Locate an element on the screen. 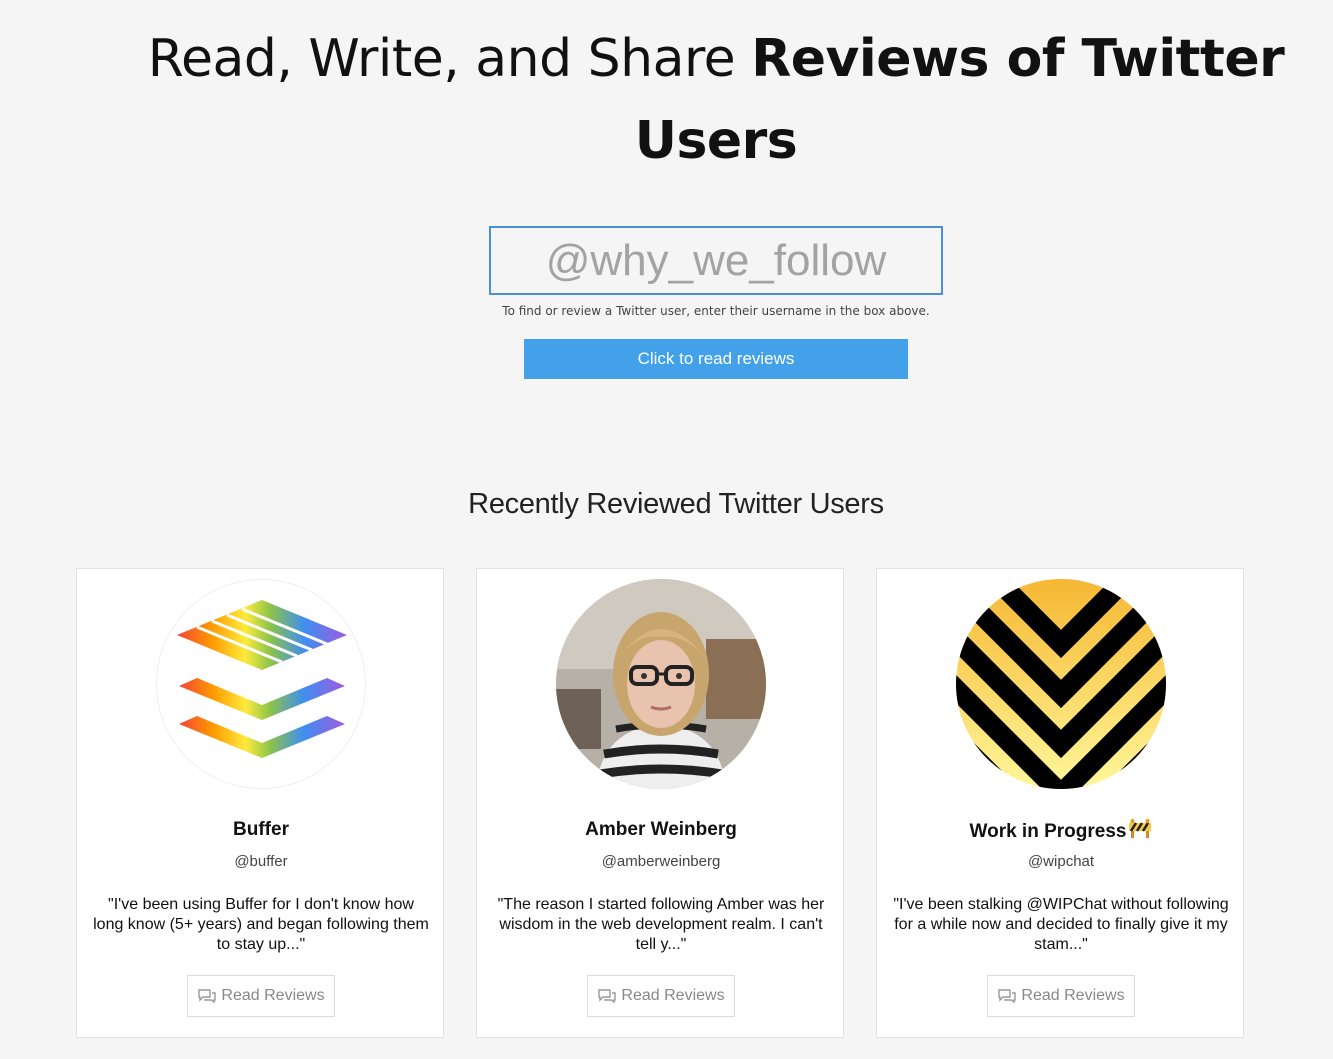 The width and height of the screenshot is (1333, 1059). read-reviews-button-amberweinberg: Read Reviews is located at coordinates (661, 996).